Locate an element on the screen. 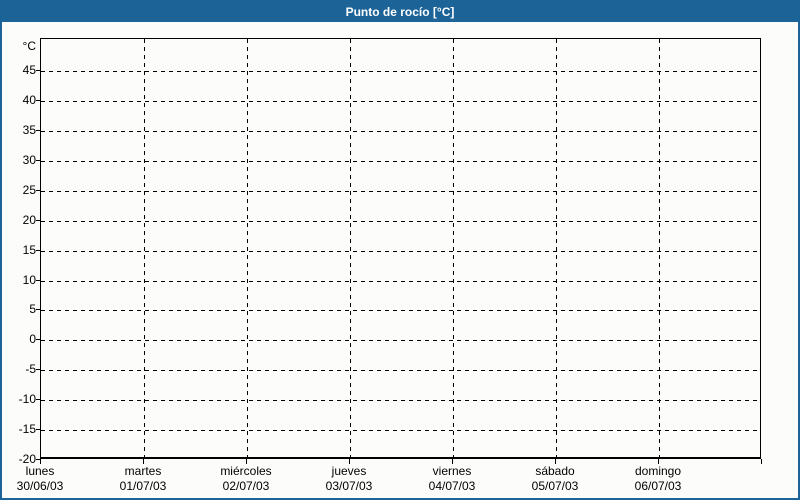 The image size is (800, 500). day-name: lunes is located at coordinates (40, 471).